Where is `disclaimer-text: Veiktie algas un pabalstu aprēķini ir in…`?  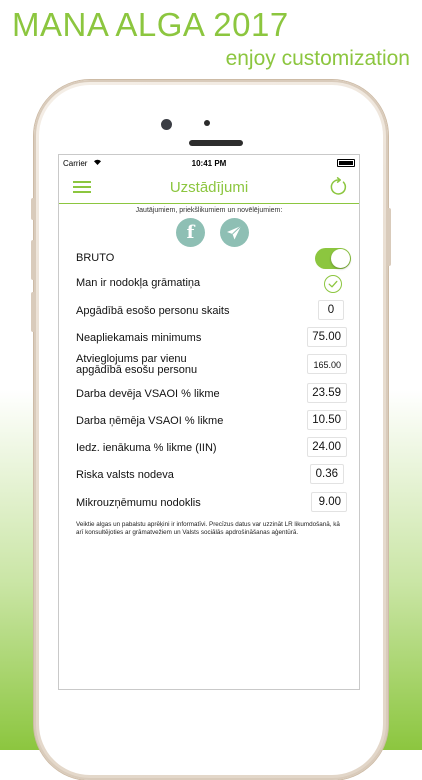
disclaimer-text: Veiktie algas un pabalstu aprēķini ir in… is located at coordinates (208, 528).